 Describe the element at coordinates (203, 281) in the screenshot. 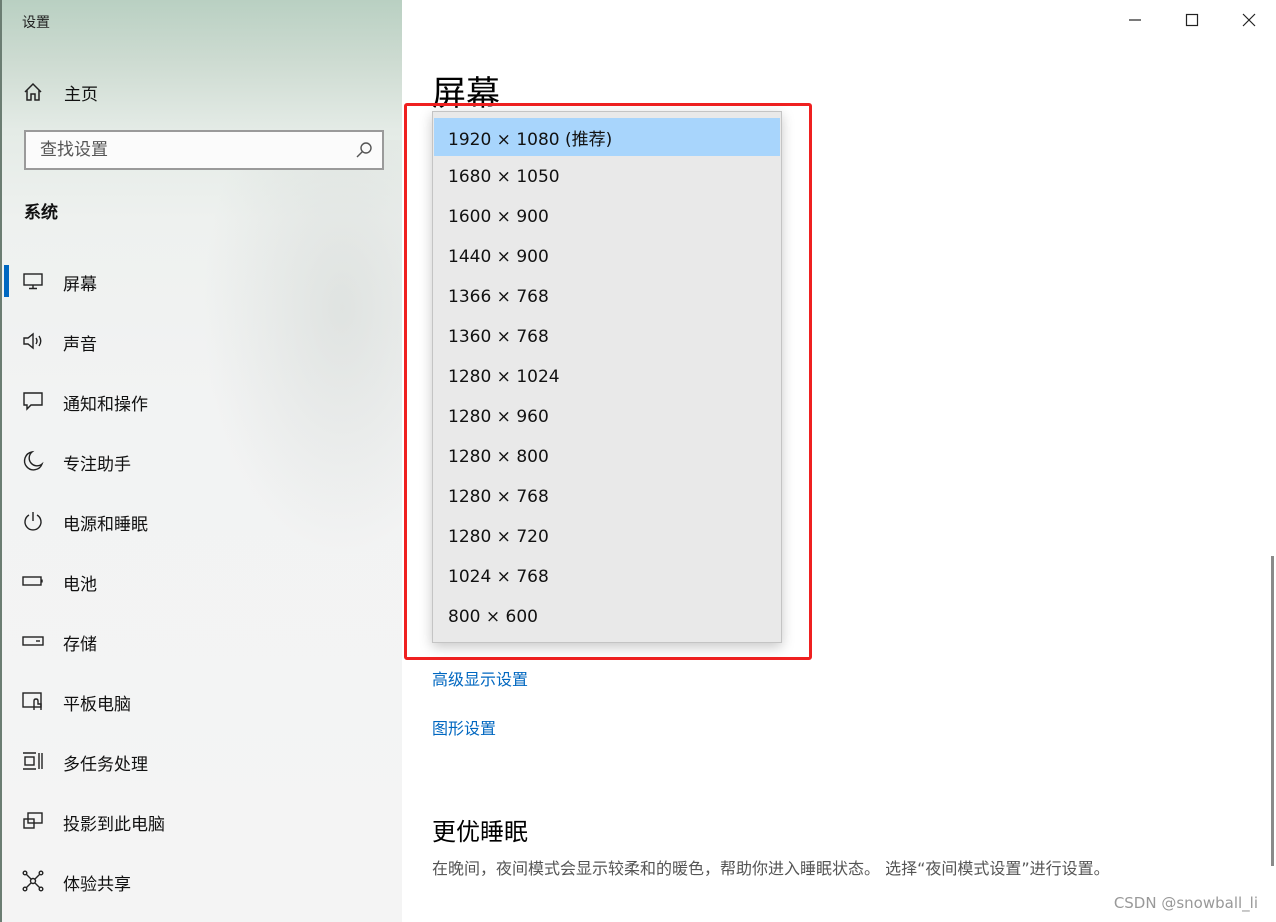

I see `sidebar-item-display: 屏幕` at that location.